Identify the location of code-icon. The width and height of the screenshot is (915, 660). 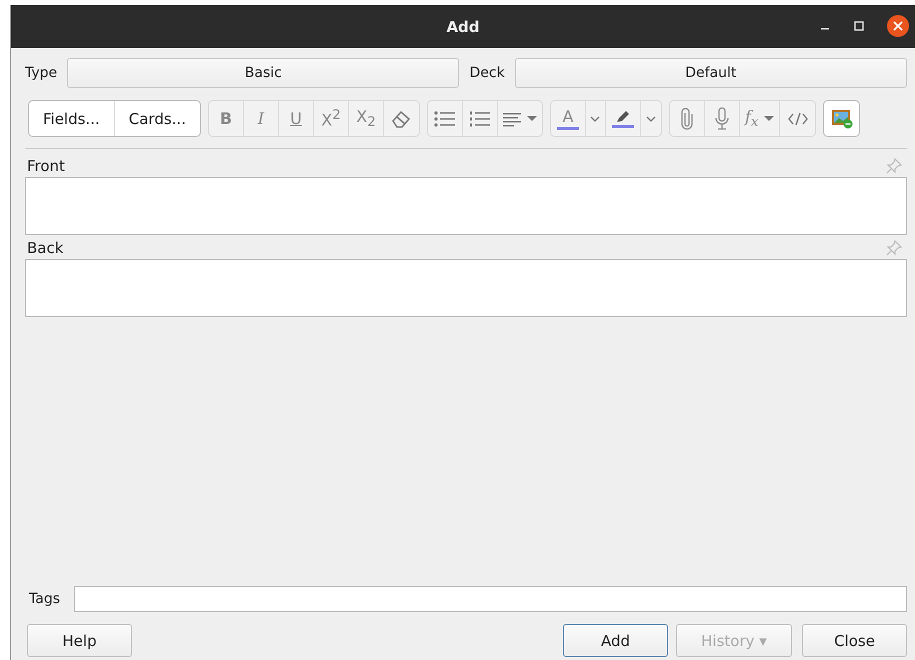
(798, 118).